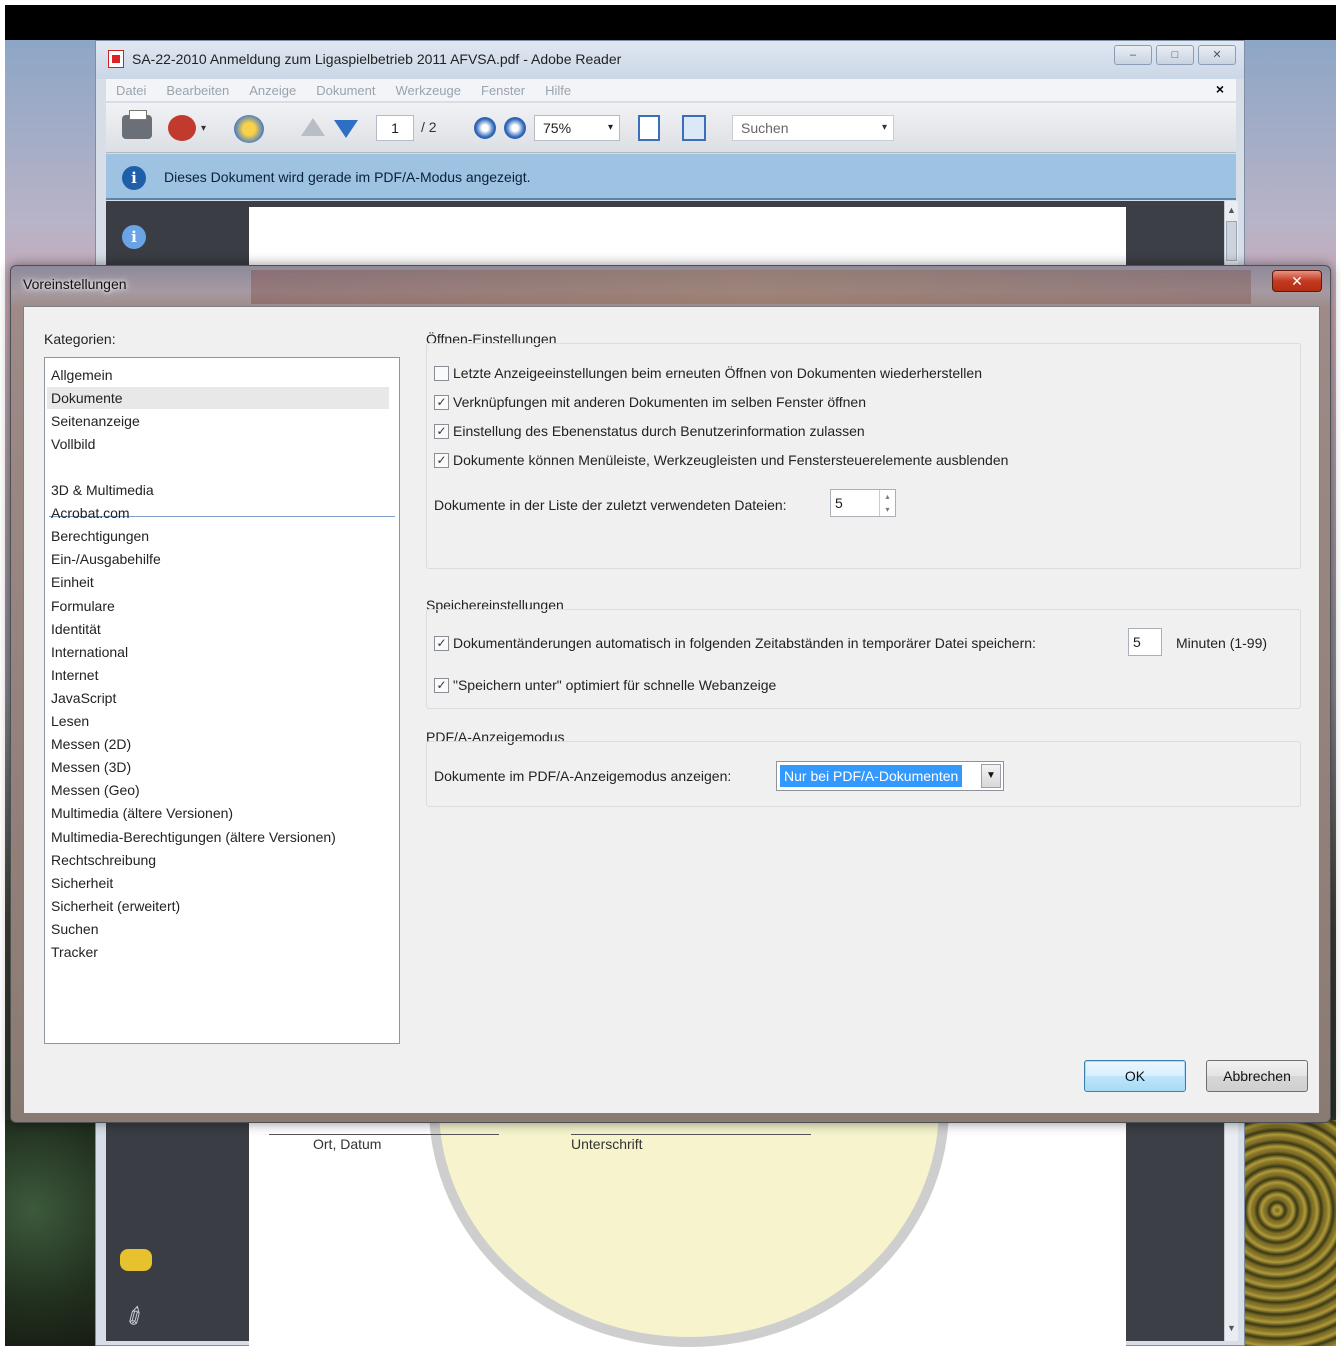 The height and width of the screenshot is (1347, 1341). What do you see at coordinates (1257, 1076) in the screenshot?
I see `cancel-button: Abbrechen` at bounding box center [1257, 1076].